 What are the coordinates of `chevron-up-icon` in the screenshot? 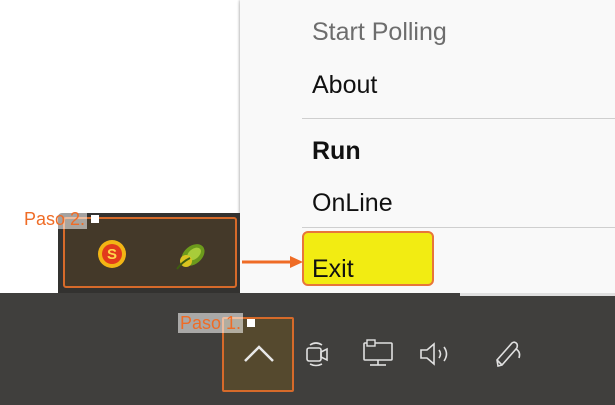 It's located at (259, 353).